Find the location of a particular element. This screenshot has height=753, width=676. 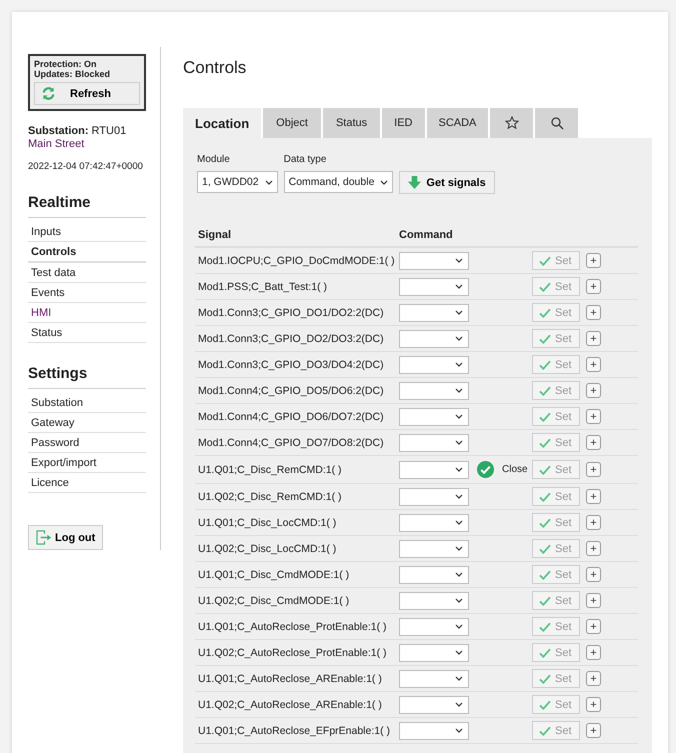

tab: Object is located at coordinates (292, 123).